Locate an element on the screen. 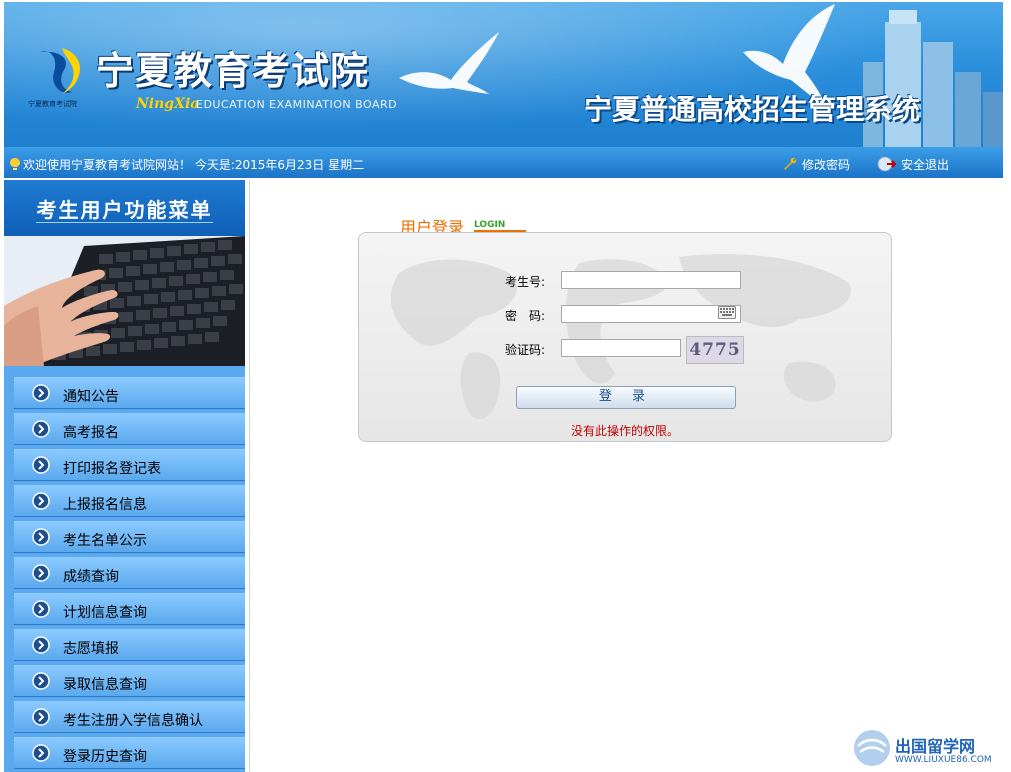 This screenshot has width=1011, height=772. sidebar-item-admission-info: 录取信息查询 is located at coordinates (124, 680).